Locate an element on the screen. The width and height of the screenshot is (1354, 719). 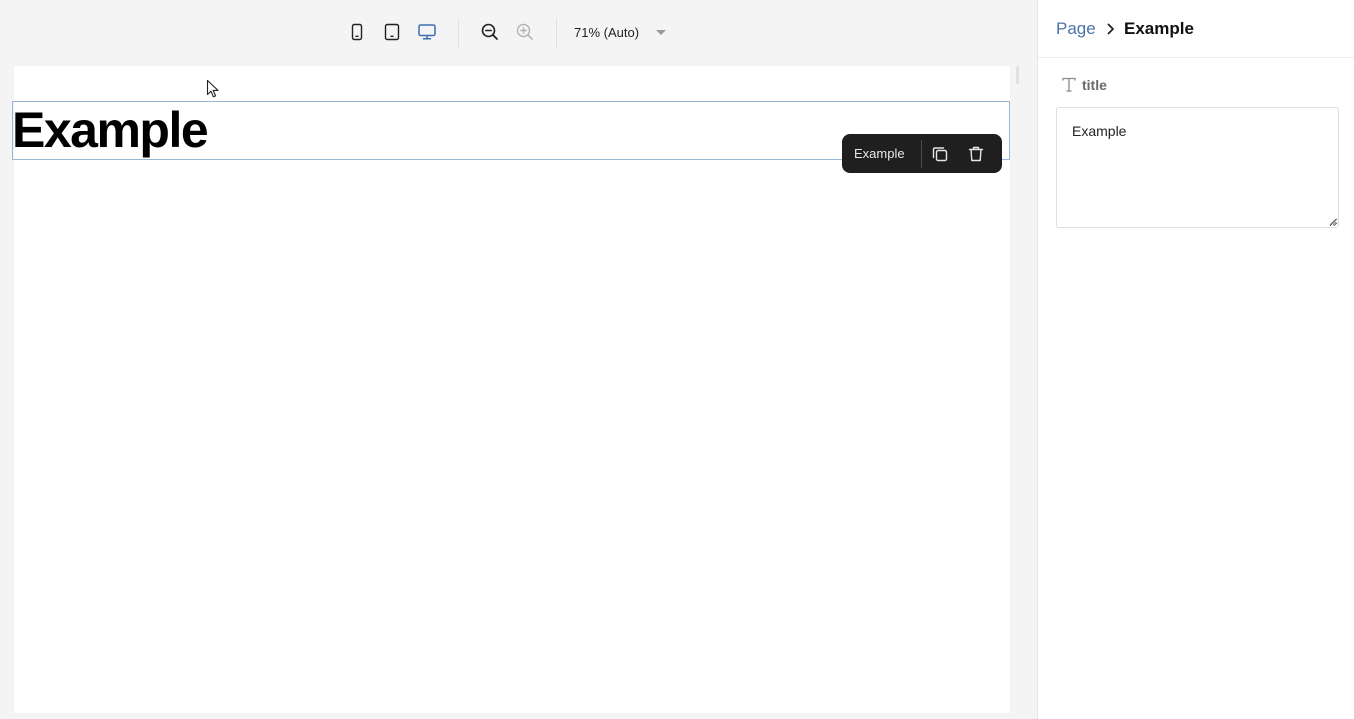
mobile-icon is located at coordinates (357, 32).